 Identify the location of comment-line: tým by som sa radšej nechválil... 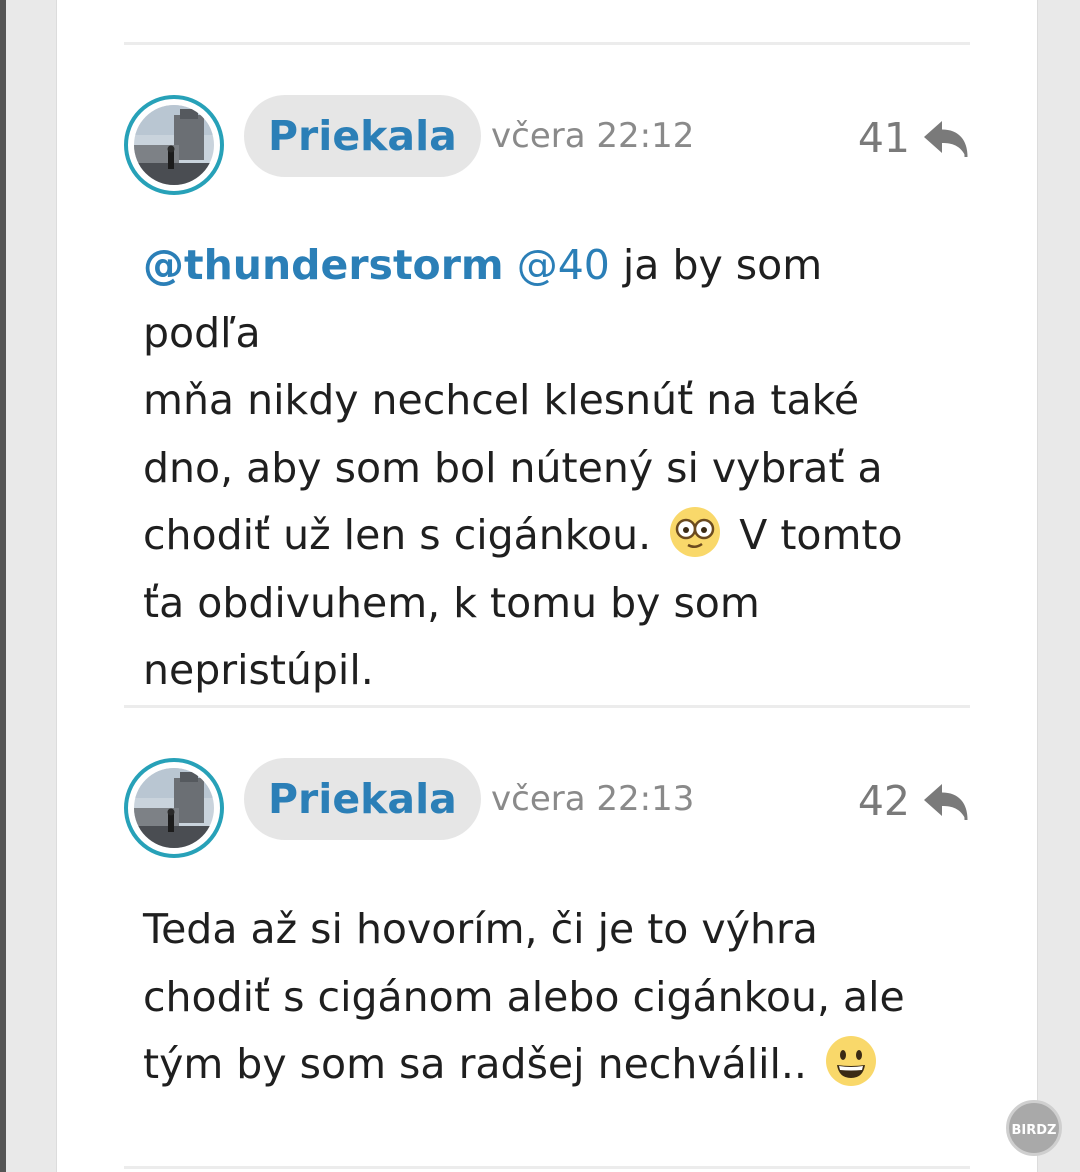
(543, 1065).